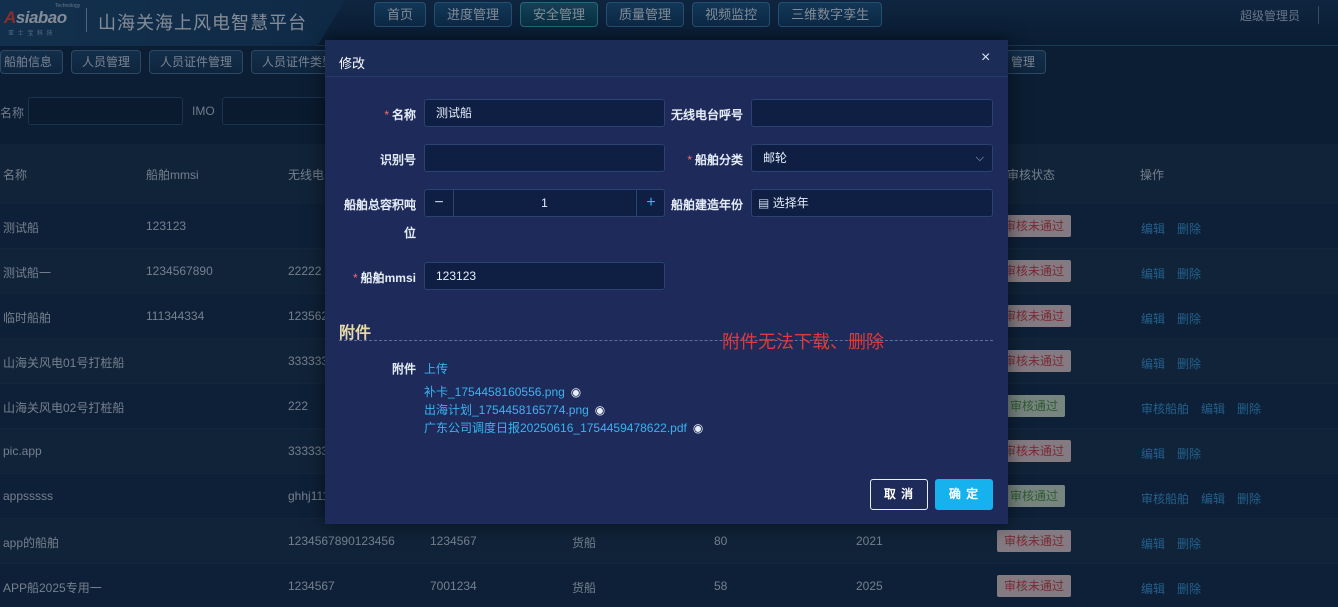 Image resolution: width=1338 pixels, height=607 pixels. Describe the element at coordinates (397, 160) in the screenshot. I see `id-label: 识别号` at that location.